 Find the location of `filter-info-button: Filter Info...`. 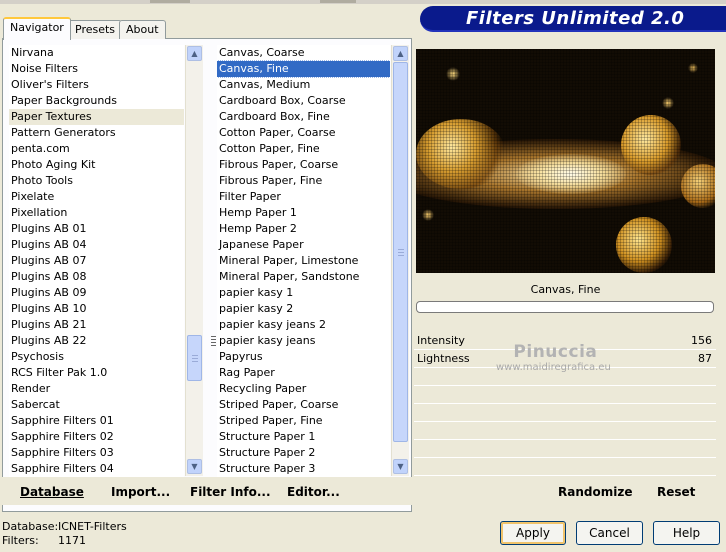

filter-info-button: Filter Info... is located at coordinates (230, 492).